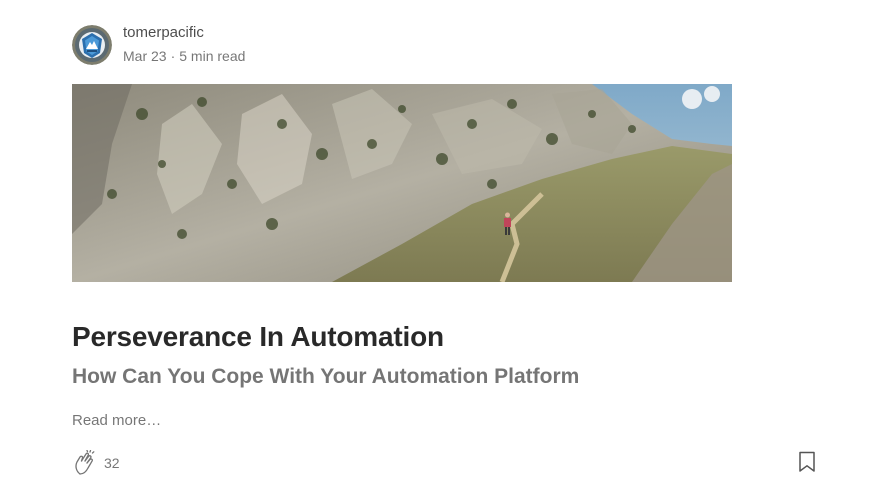  Describe the element at coordinates (145, 56) in the screenshot. I see `post-date: Mar 23` at that location.